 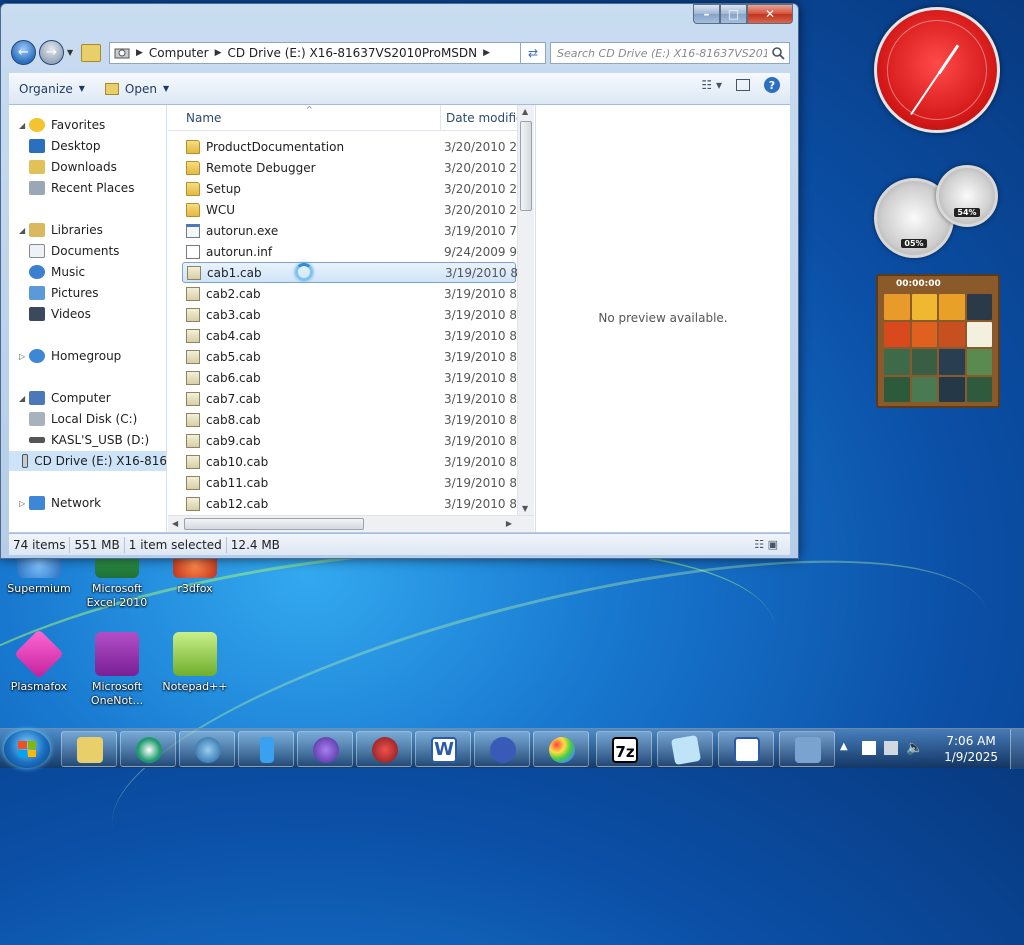 What do you see at coordinates (27, 749) in the screenshot?
I see `start-button` at bounding box center [27, 749].